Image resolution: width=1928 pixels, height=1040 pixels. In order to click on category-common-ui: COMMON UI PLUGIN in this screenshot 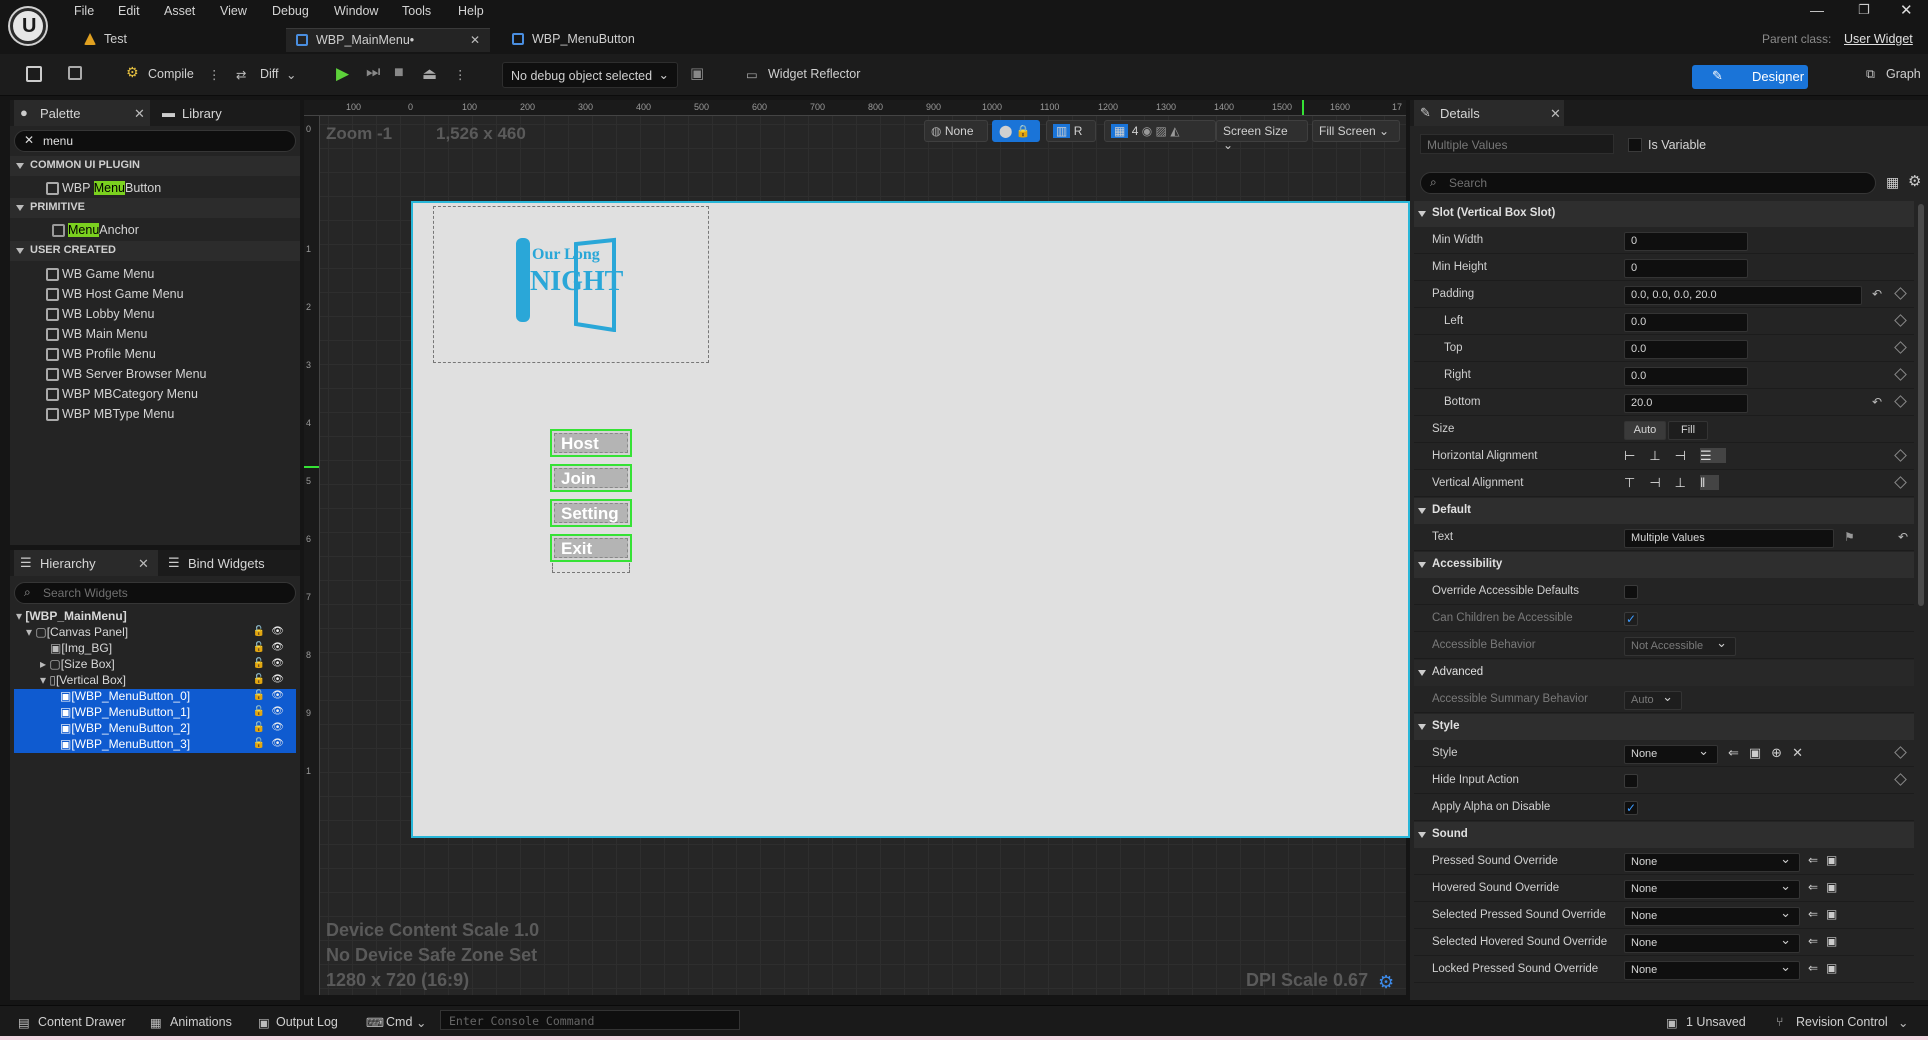, I will do `click(155, 166)`.